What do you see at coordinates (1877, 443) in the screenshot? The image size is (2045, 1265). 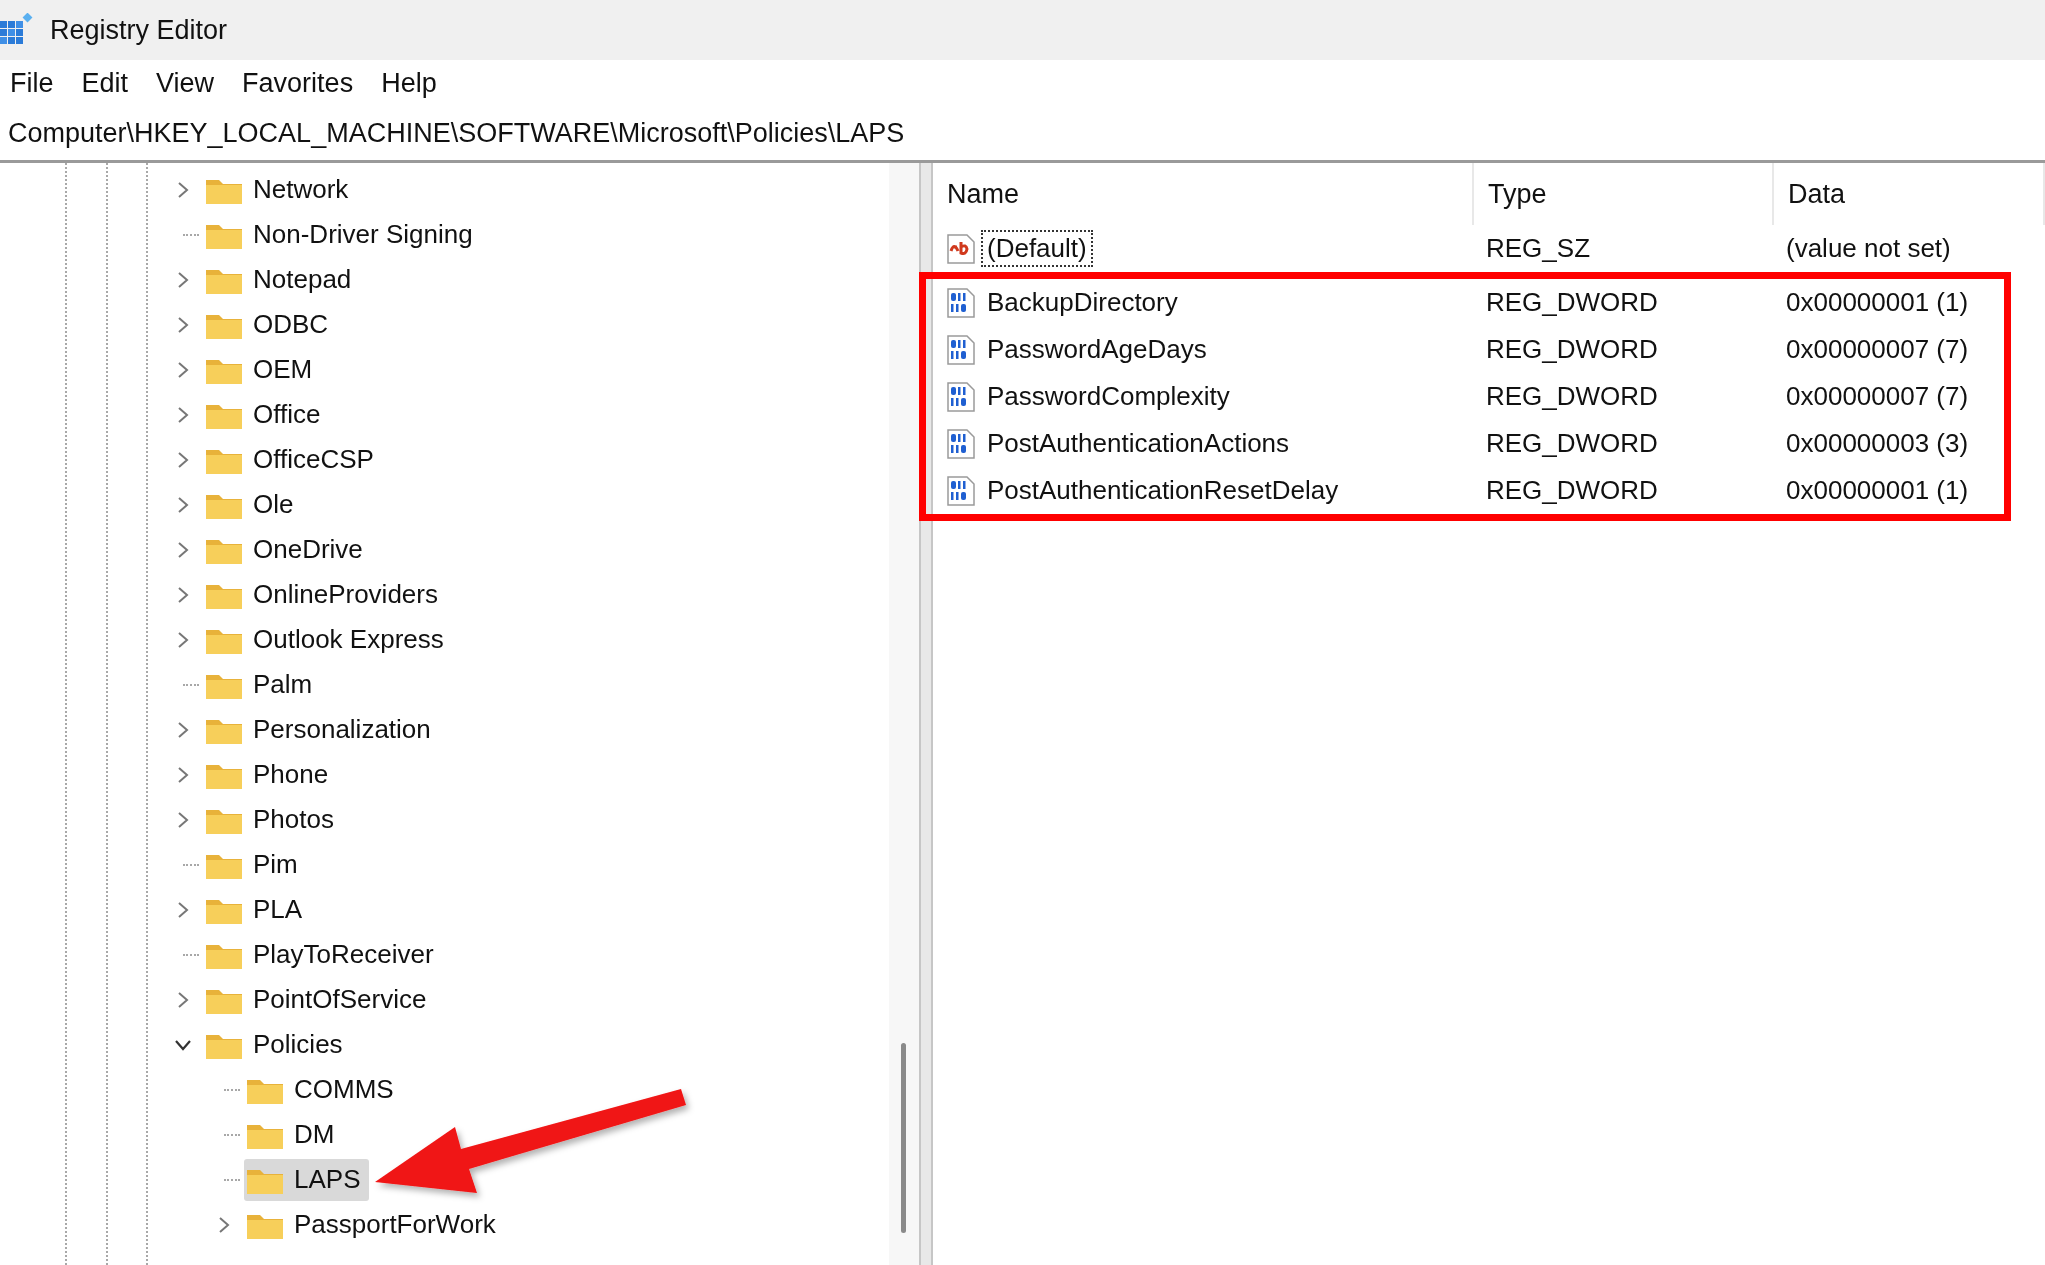 I see `value-data: 0x00000003 (3)` at bounding box center [1877, 443].